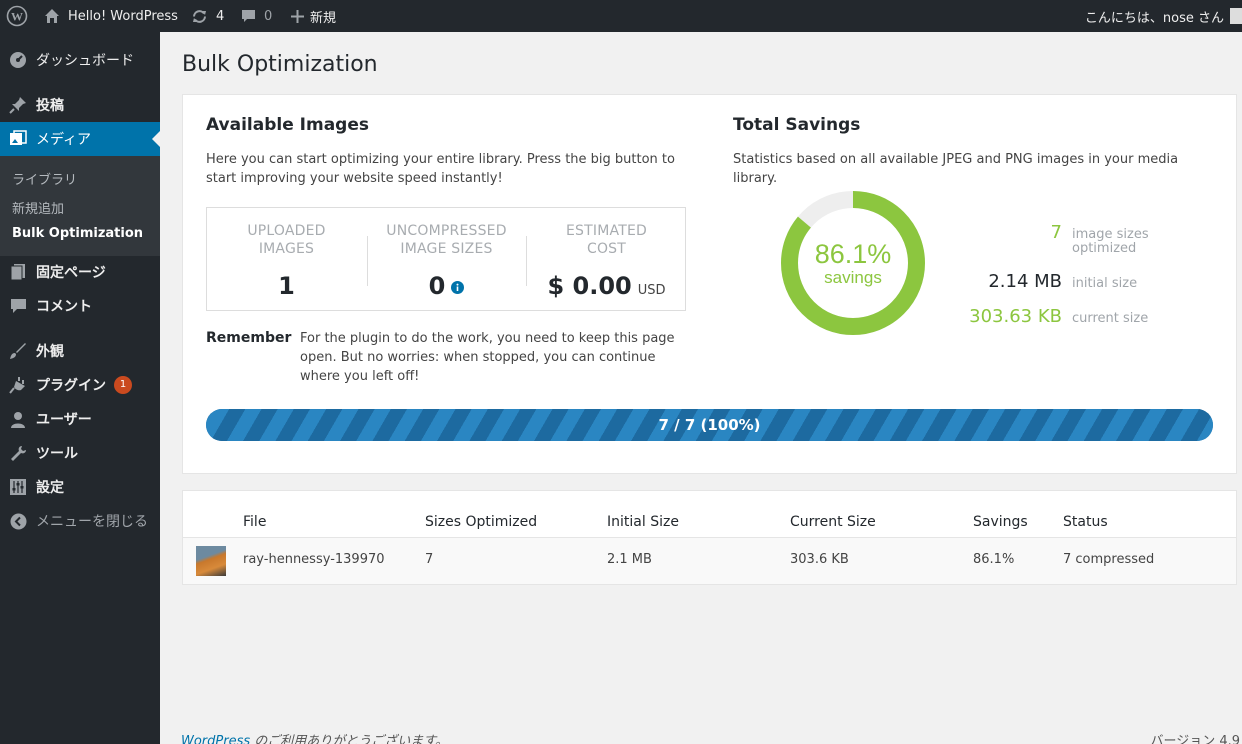 The image size is (1242, 744). Describe the element at coordinates (286, 240) in the screenshot. I see `stat-label: UPLOADED IMAGES` at that location.